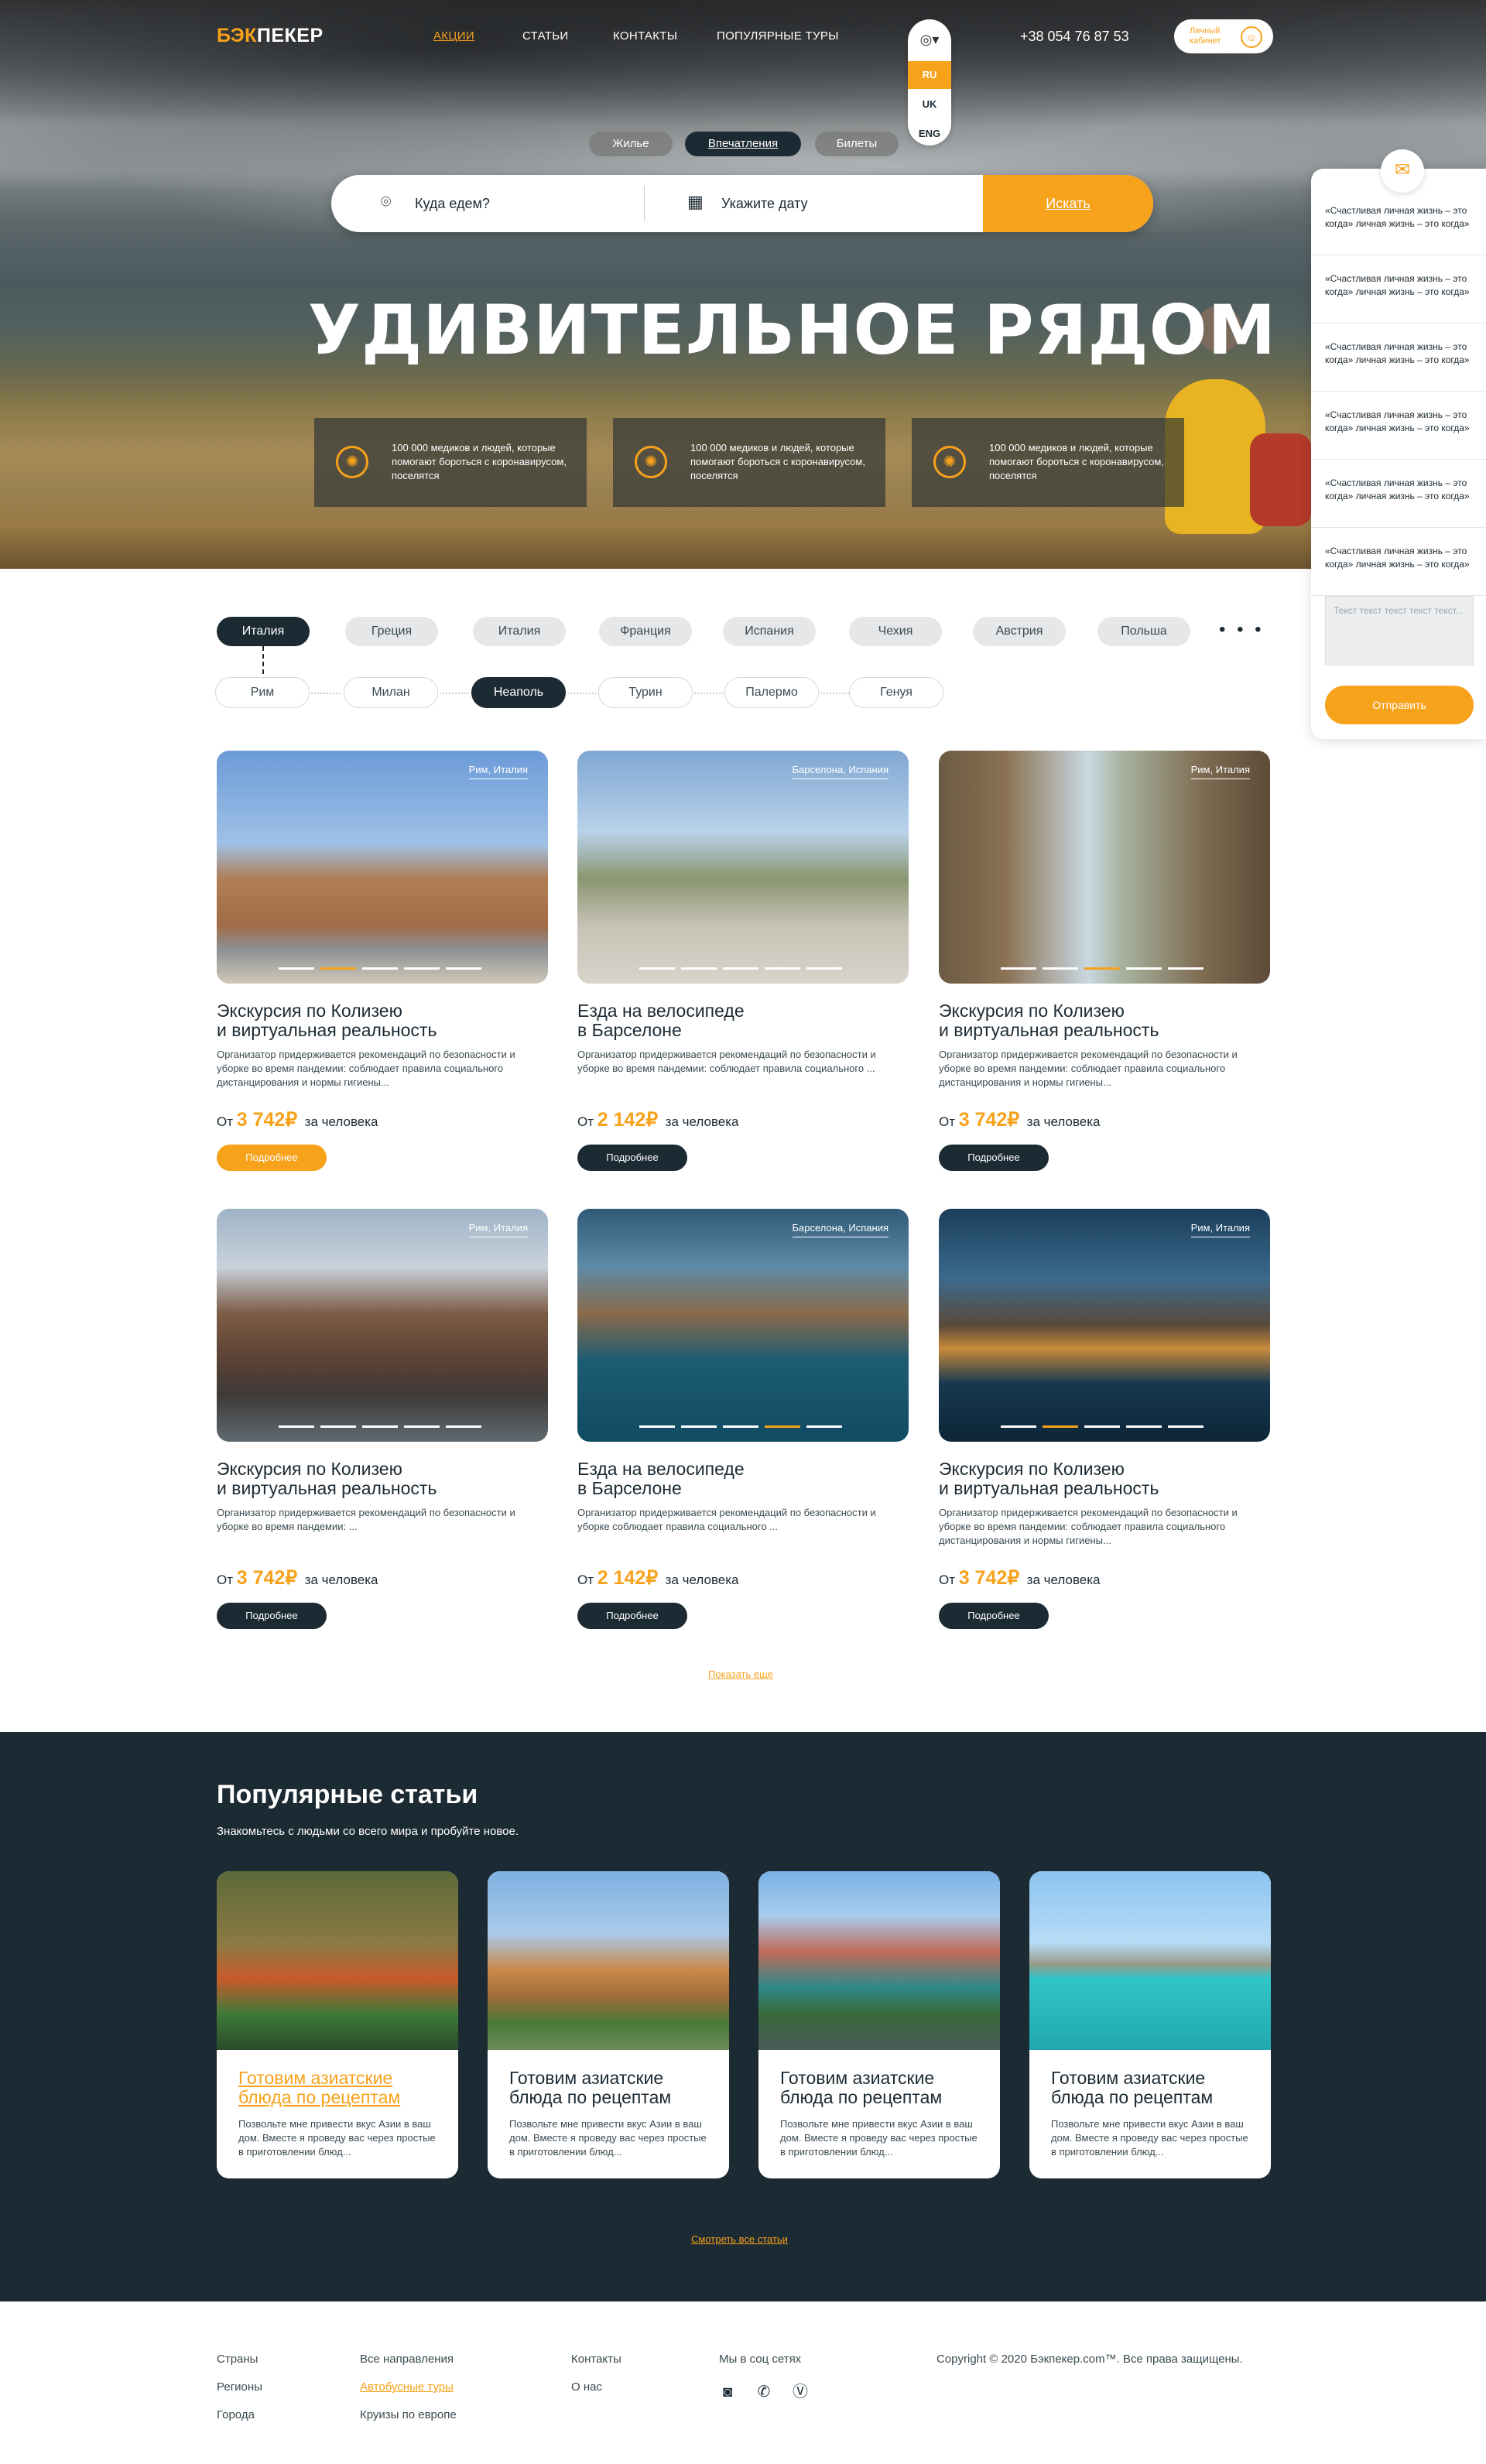 This screenshot has height=2464, width=1486. Describe the element at coordinates (800, 2392) in the screenshot. I see `vk-icon: Ⓥ` at that location.